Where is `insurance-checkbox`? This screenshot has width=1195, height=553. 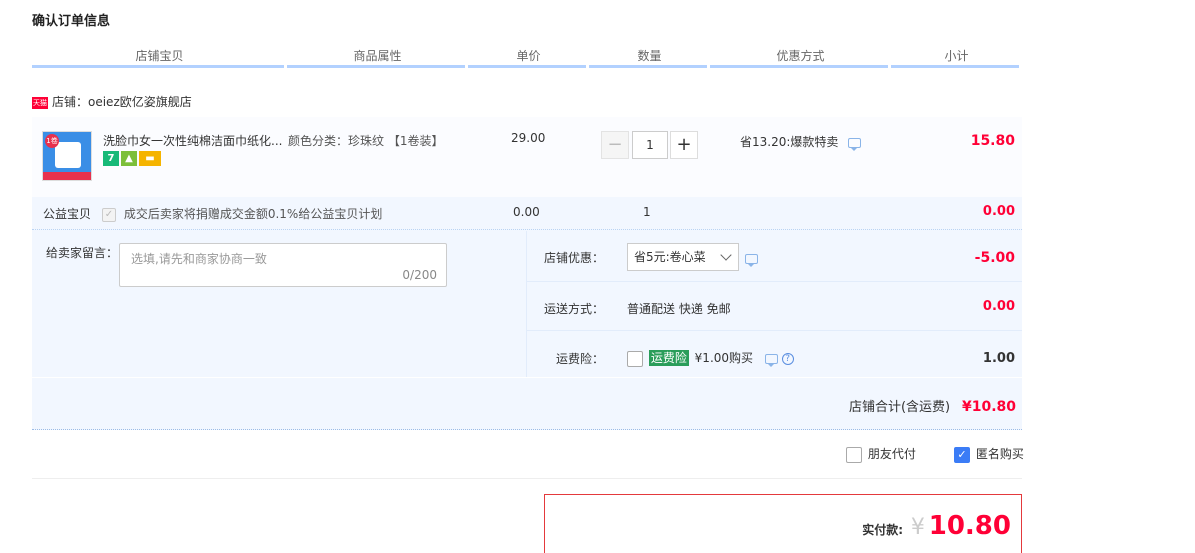
insurance-checkbox is located at coordinates (635, 358).